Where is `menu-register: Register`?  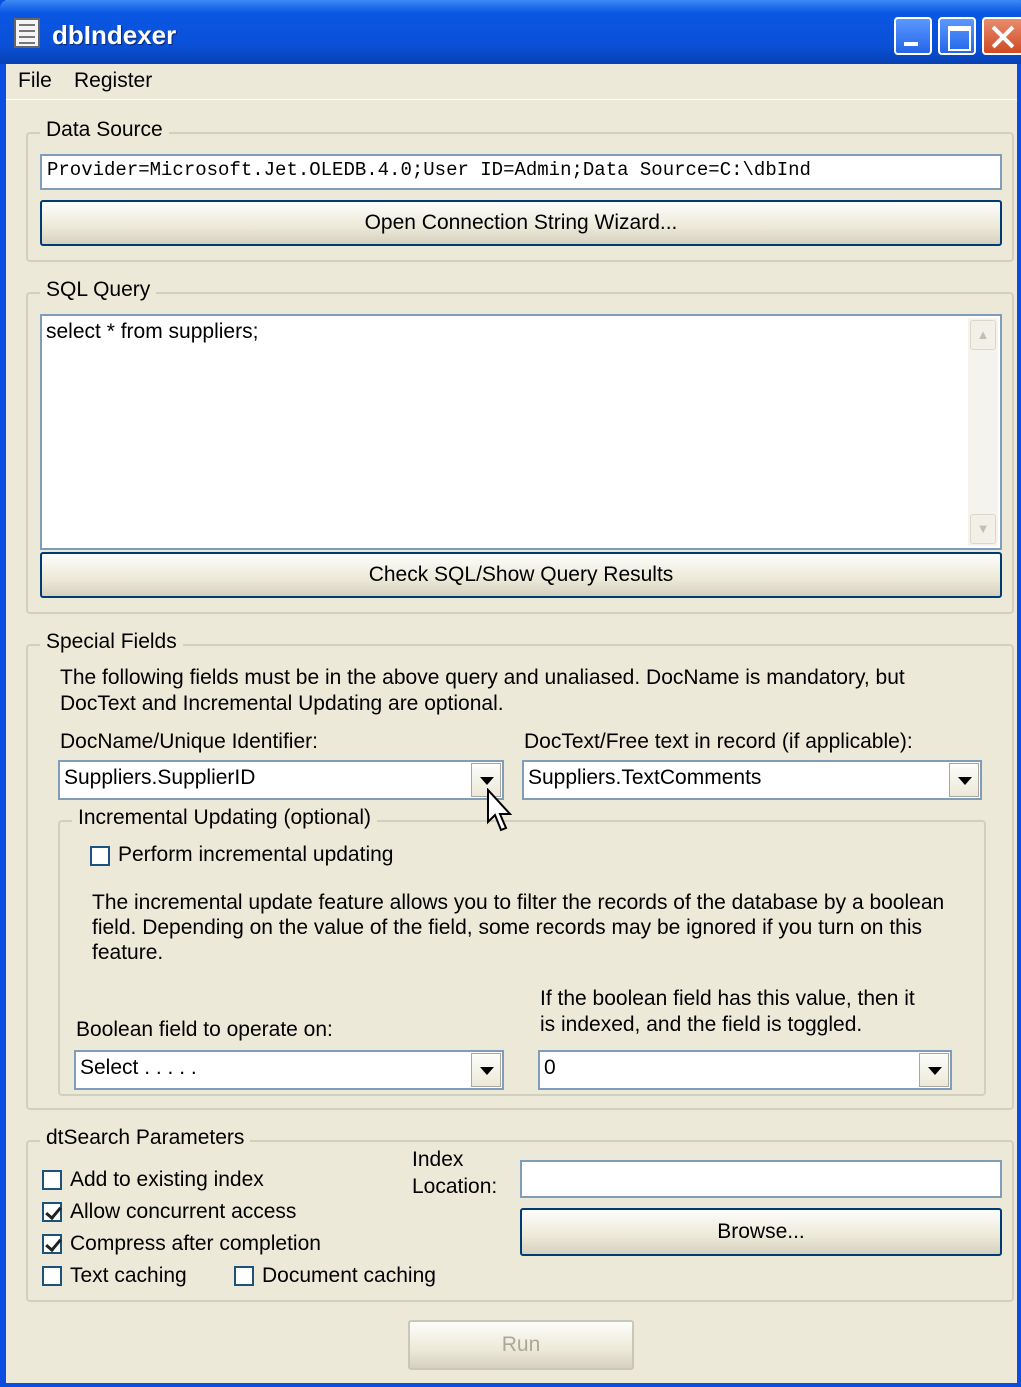
menu-register: Register is located at coordinates (113, 81).